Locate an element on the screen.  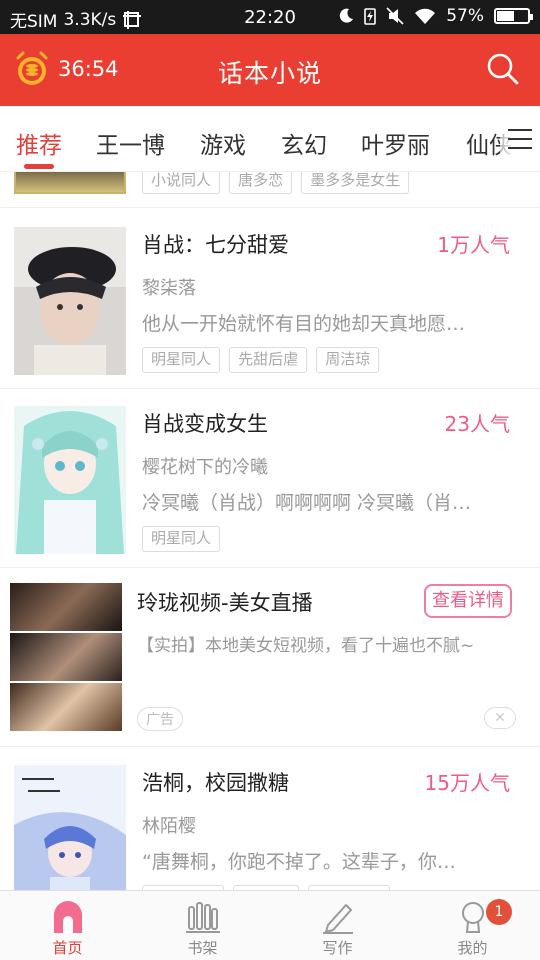
nav-home: 首页 is located at coordinates (67, 925).